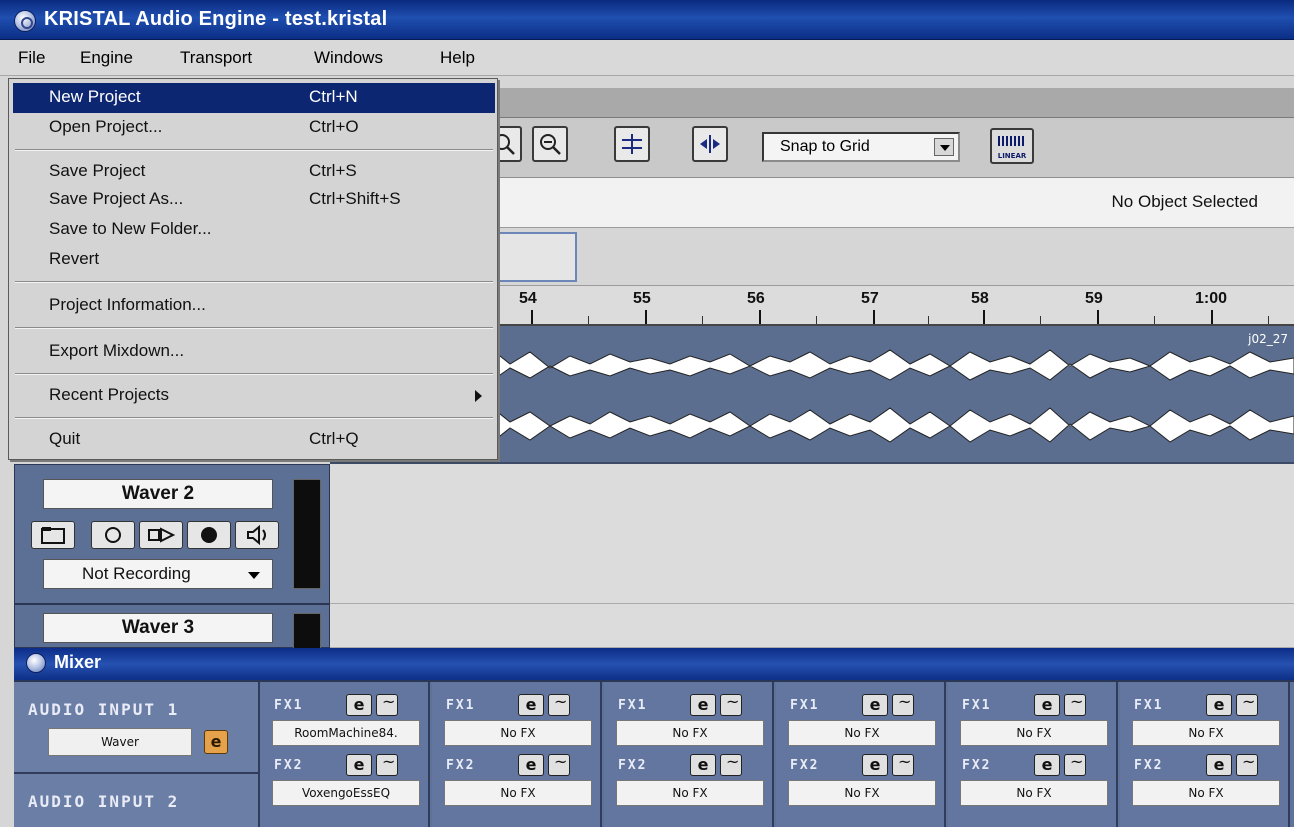 This screenshot has width=1294, height=827. I want to click on overview-strip, so click(894, 257).